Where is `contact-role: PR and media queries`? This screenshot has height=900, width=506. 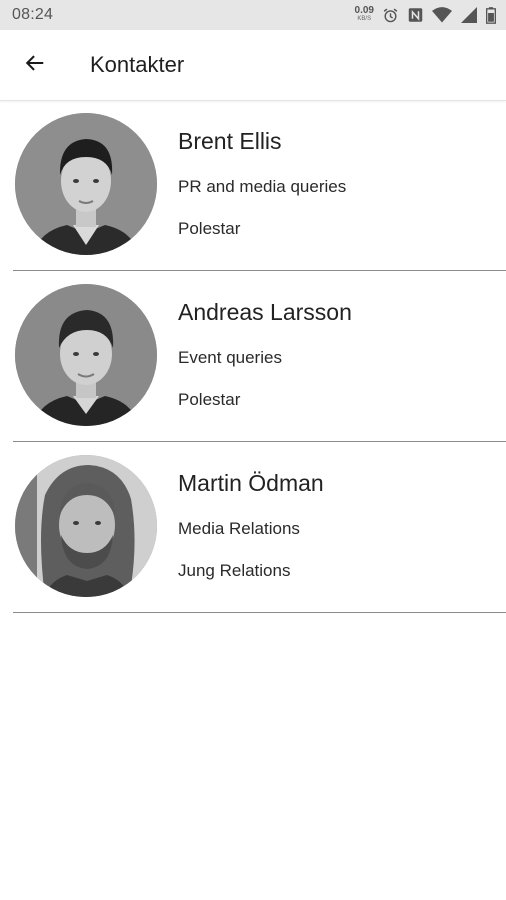 contact-role: PR and media queries is located at coordinates (262, 186).